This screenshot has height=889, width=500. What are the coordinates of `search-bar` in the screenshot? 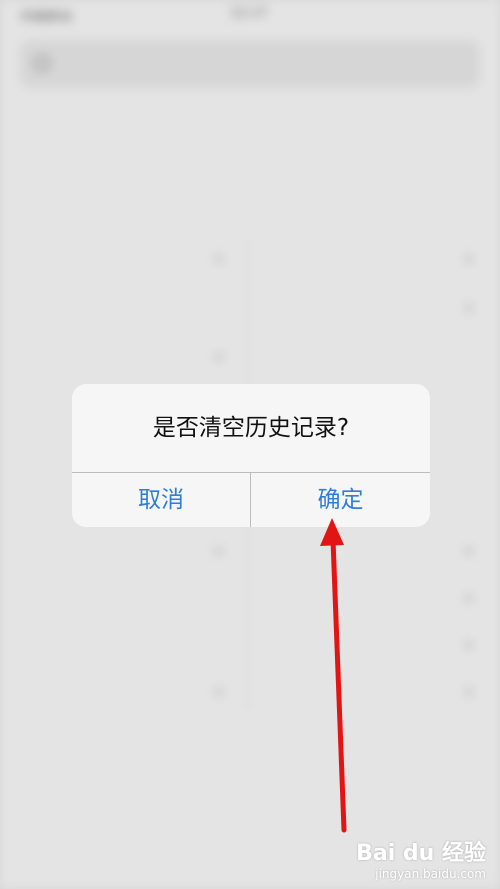 It's located at (250, 64).